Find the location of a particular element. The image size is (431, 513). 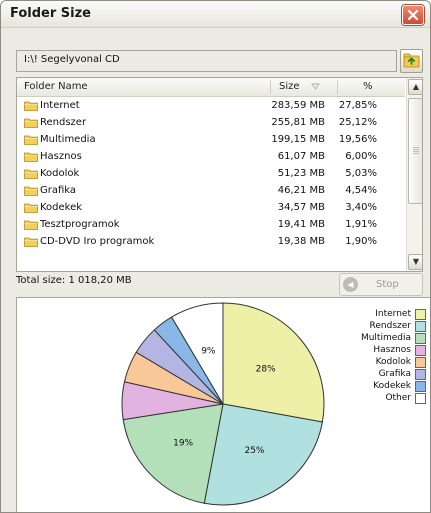

folder-size: 255,81 MB is located at coordinates (298, 122).